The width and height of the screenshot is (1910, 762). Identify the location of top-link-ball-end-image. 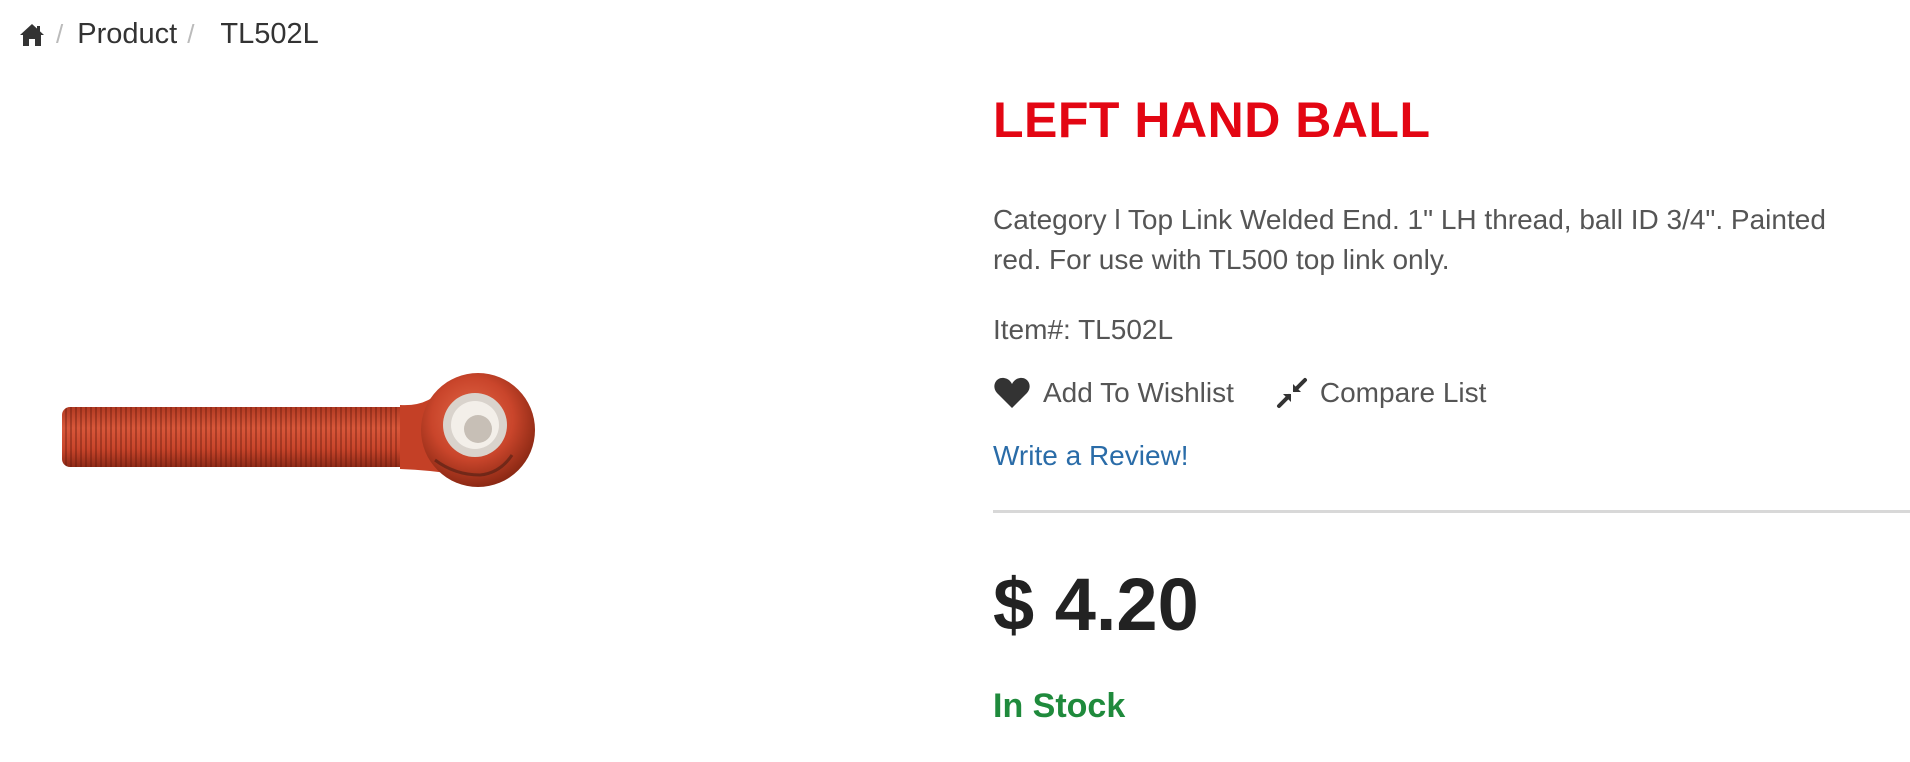
(298, 430).